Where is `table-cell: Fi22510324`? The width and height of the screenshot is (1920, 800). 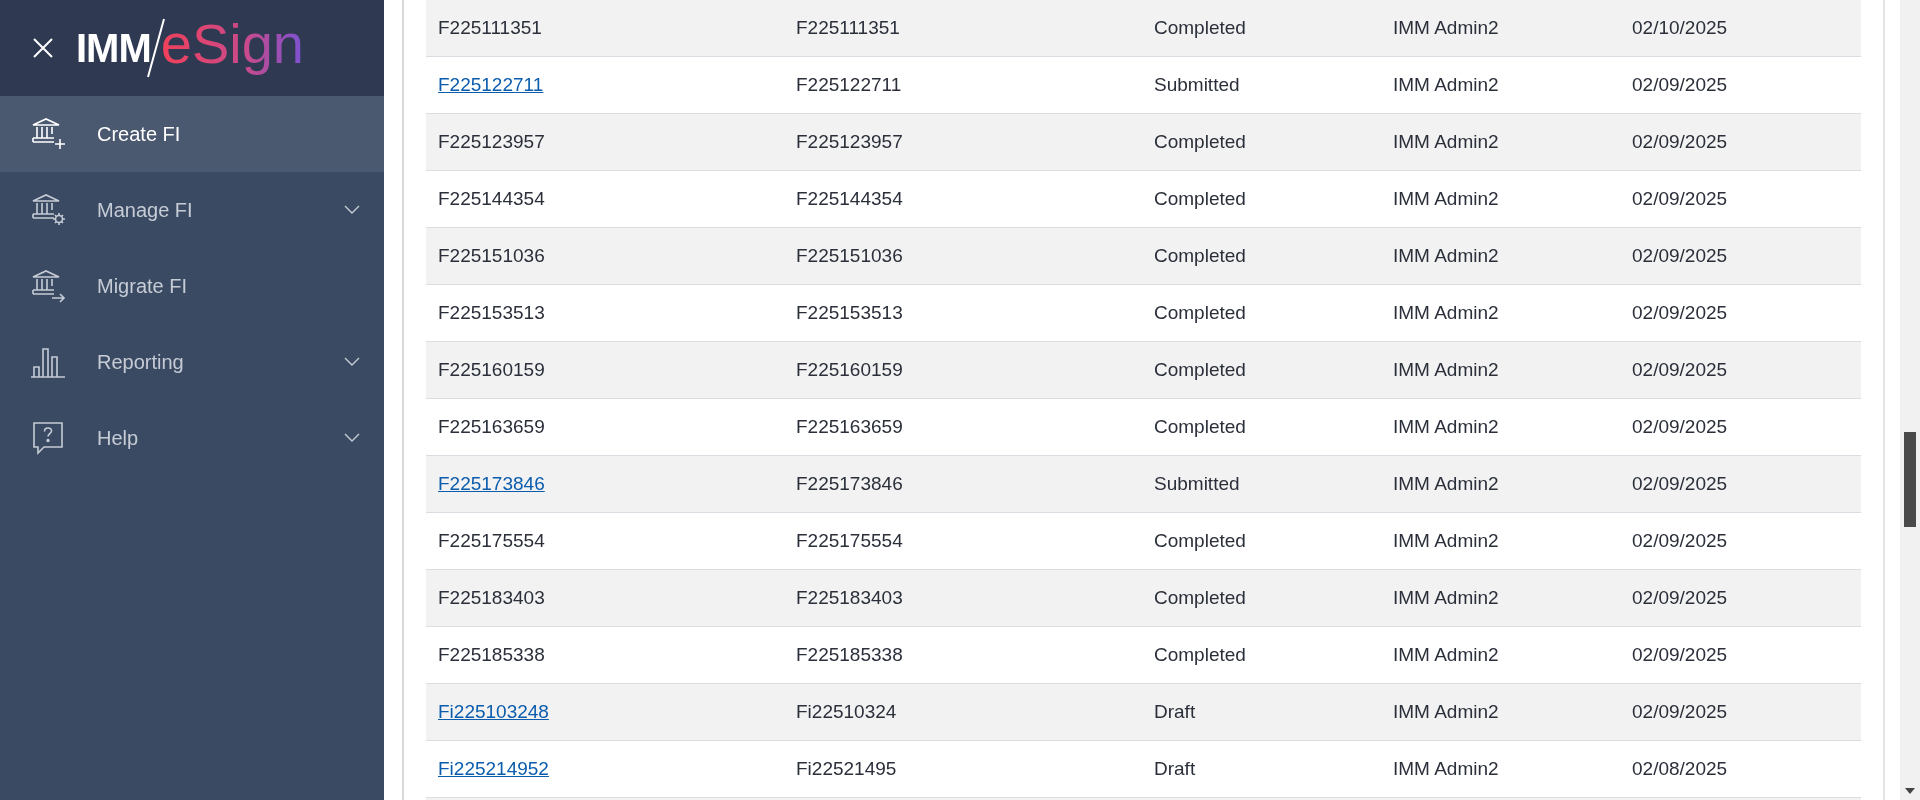 table-cell: Fi22510324 is located at coordinates (846, 711).